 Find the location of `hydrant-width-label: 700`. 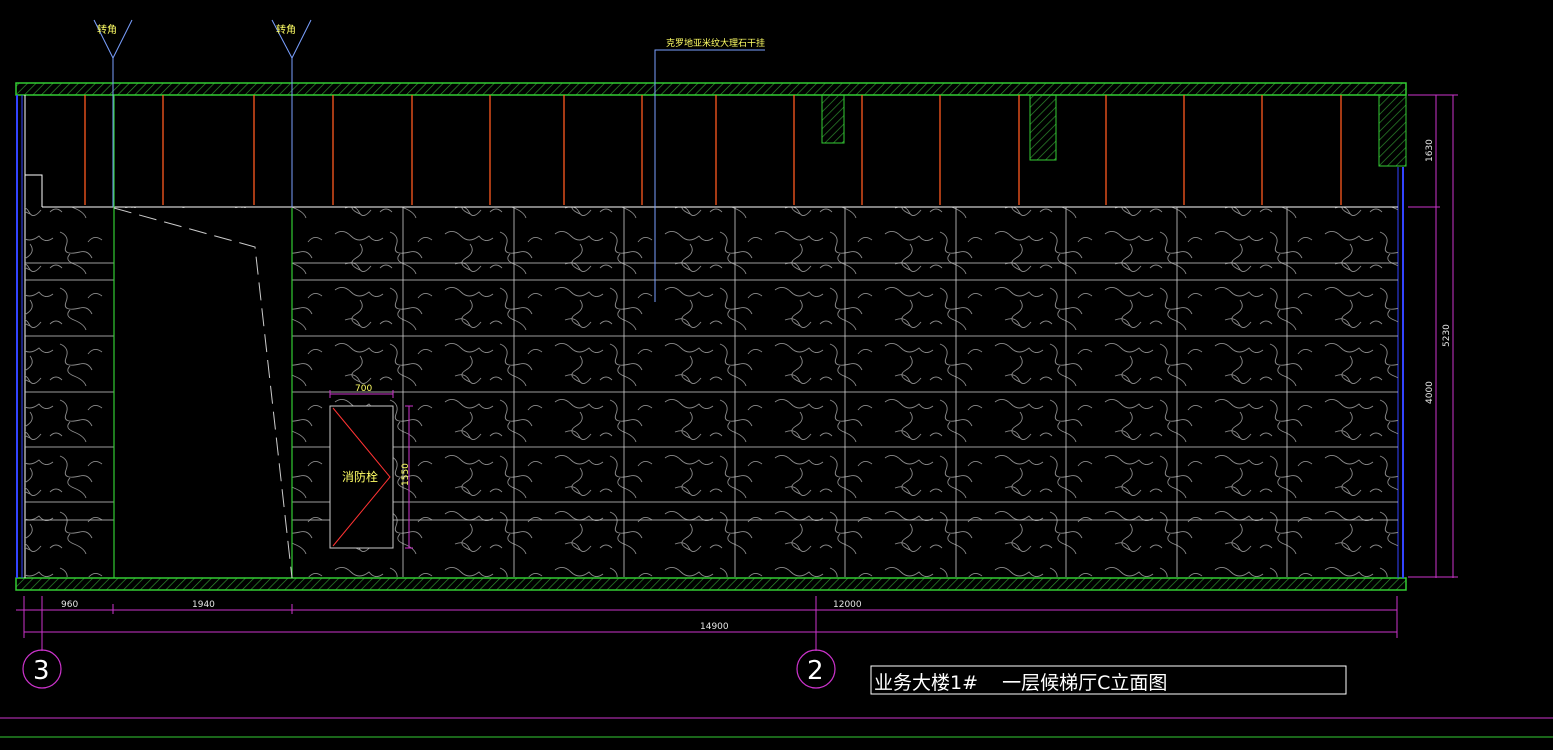

hydrant-width-label: 700 is located at coordinates (363, 389).